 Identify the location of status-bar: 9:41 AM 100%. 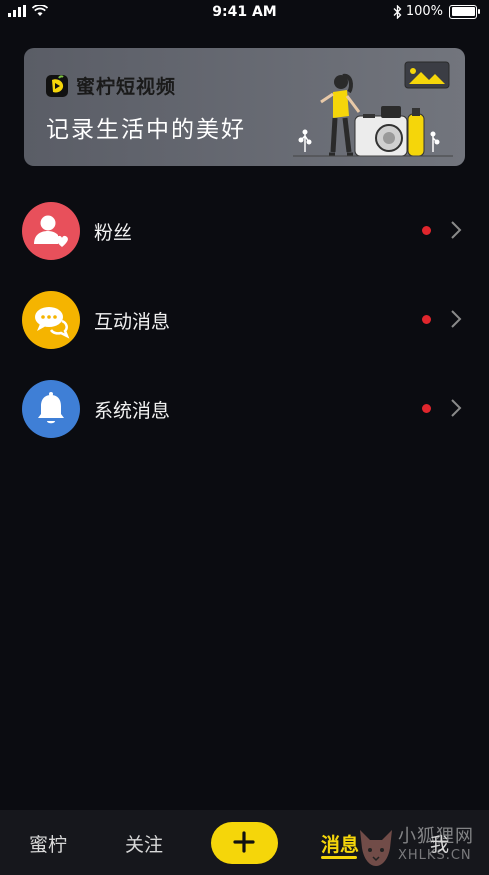
(244, 13).